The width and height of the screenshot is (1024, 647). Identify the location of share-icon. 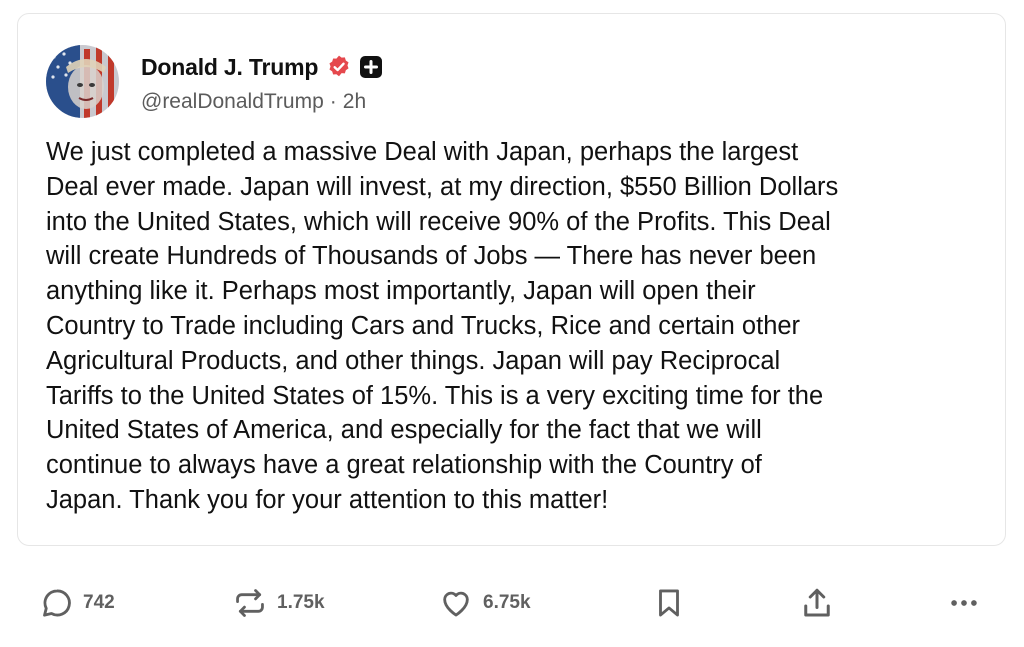
(817, 602).